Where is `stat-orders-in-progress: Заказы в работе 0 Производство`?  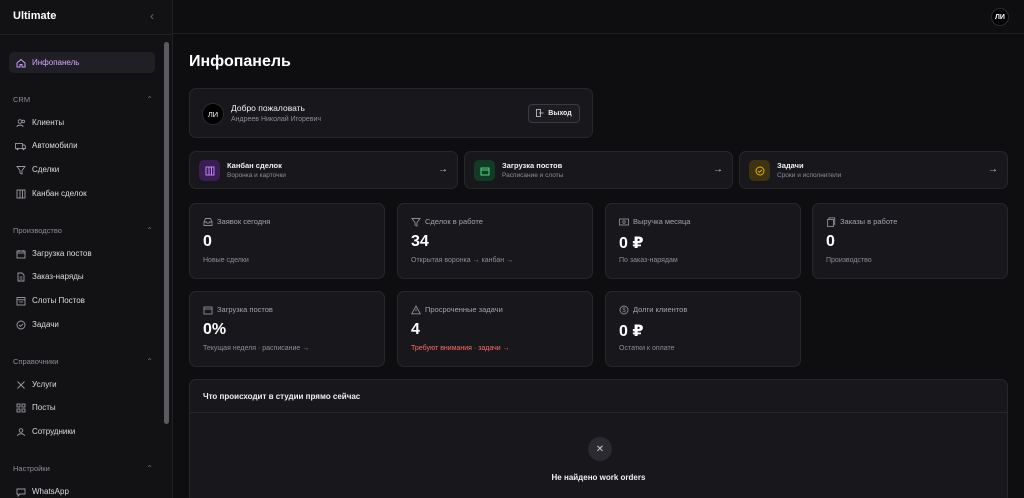
stat-orders-in-progress: Заказы в работе 0 Производство is located at coordinates (910, 241).